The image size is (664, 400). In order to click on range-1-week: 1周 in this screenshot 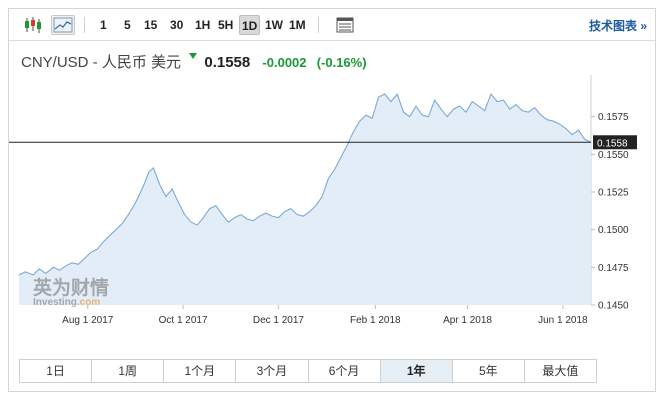, I will do `click(128, 371)`.